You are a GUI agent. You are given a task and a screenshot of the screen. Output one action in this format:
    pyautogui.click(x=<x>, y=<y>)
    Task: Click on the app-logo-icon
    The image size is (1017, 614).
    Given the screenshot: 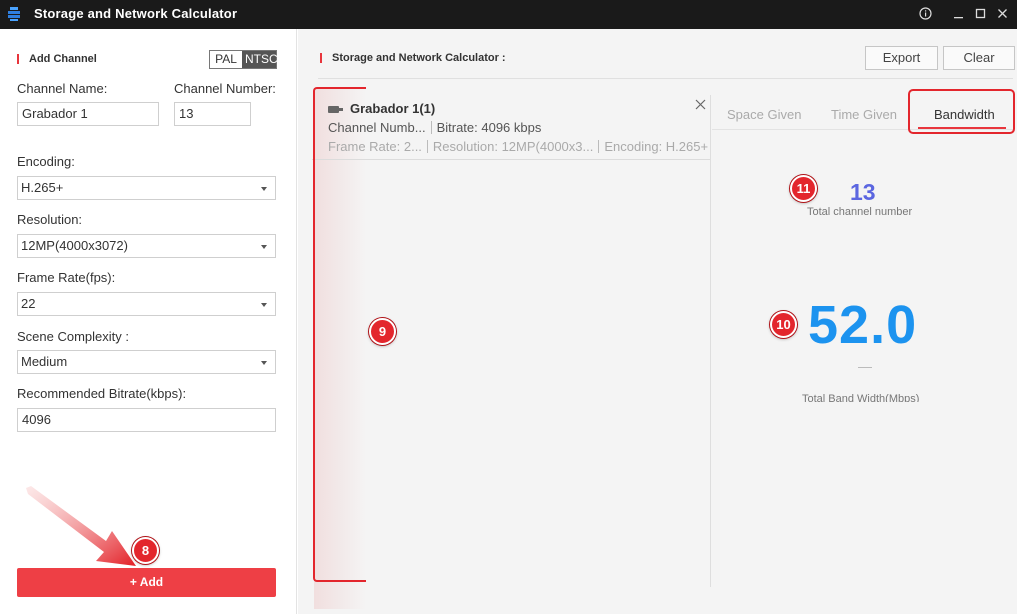 What is the action you would take?
    pyautogui.click(x=14, y=14)
    